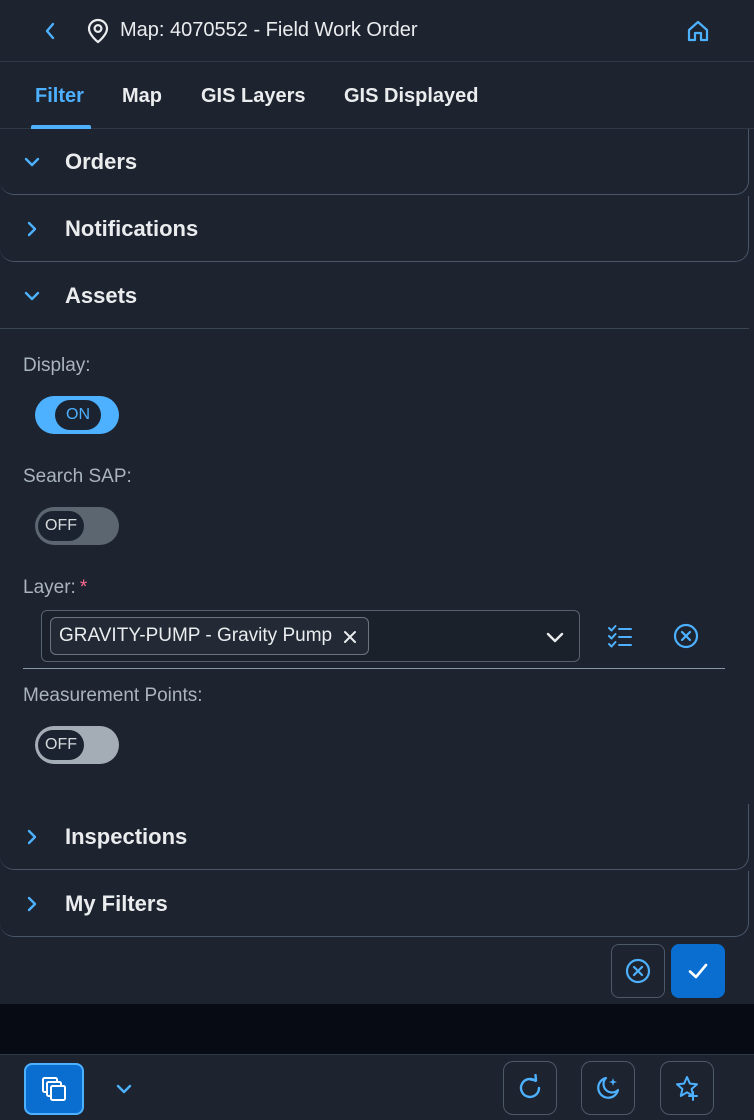 The width and height of the screenshot is (754, 1120). I want to click on page-title: Map: 4070552 - Field Work Order, so click(269, 30).